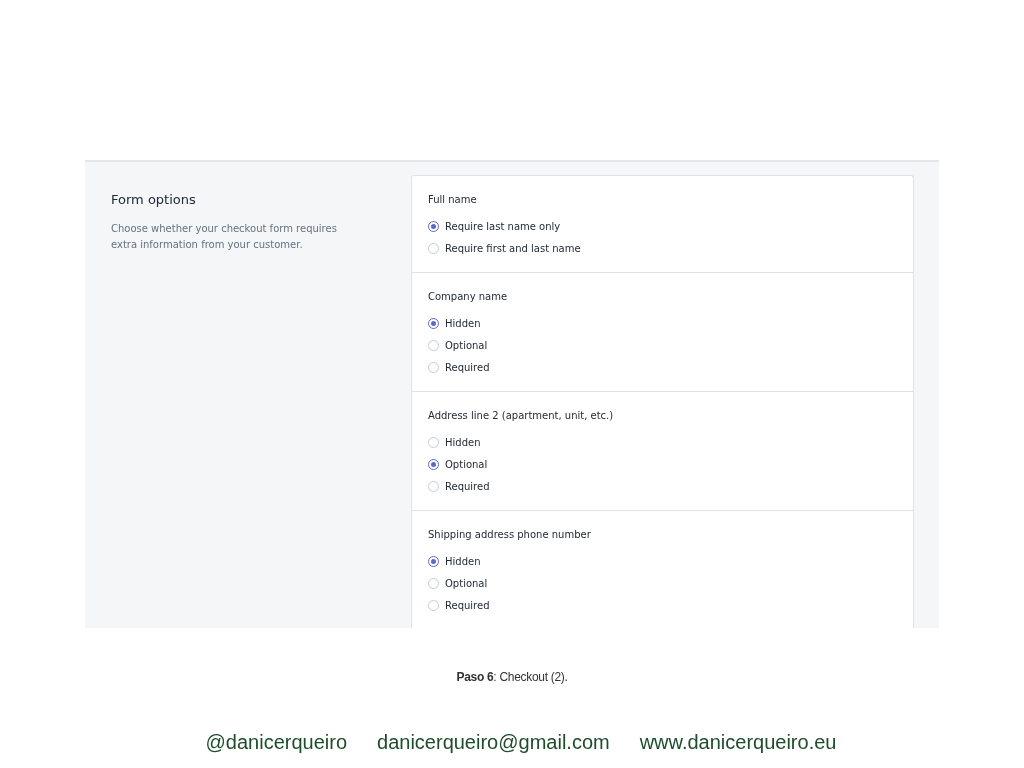 The width and height of the screenshot is (1024, 768). I want to click on field-label: Company name, so click(468, 297).